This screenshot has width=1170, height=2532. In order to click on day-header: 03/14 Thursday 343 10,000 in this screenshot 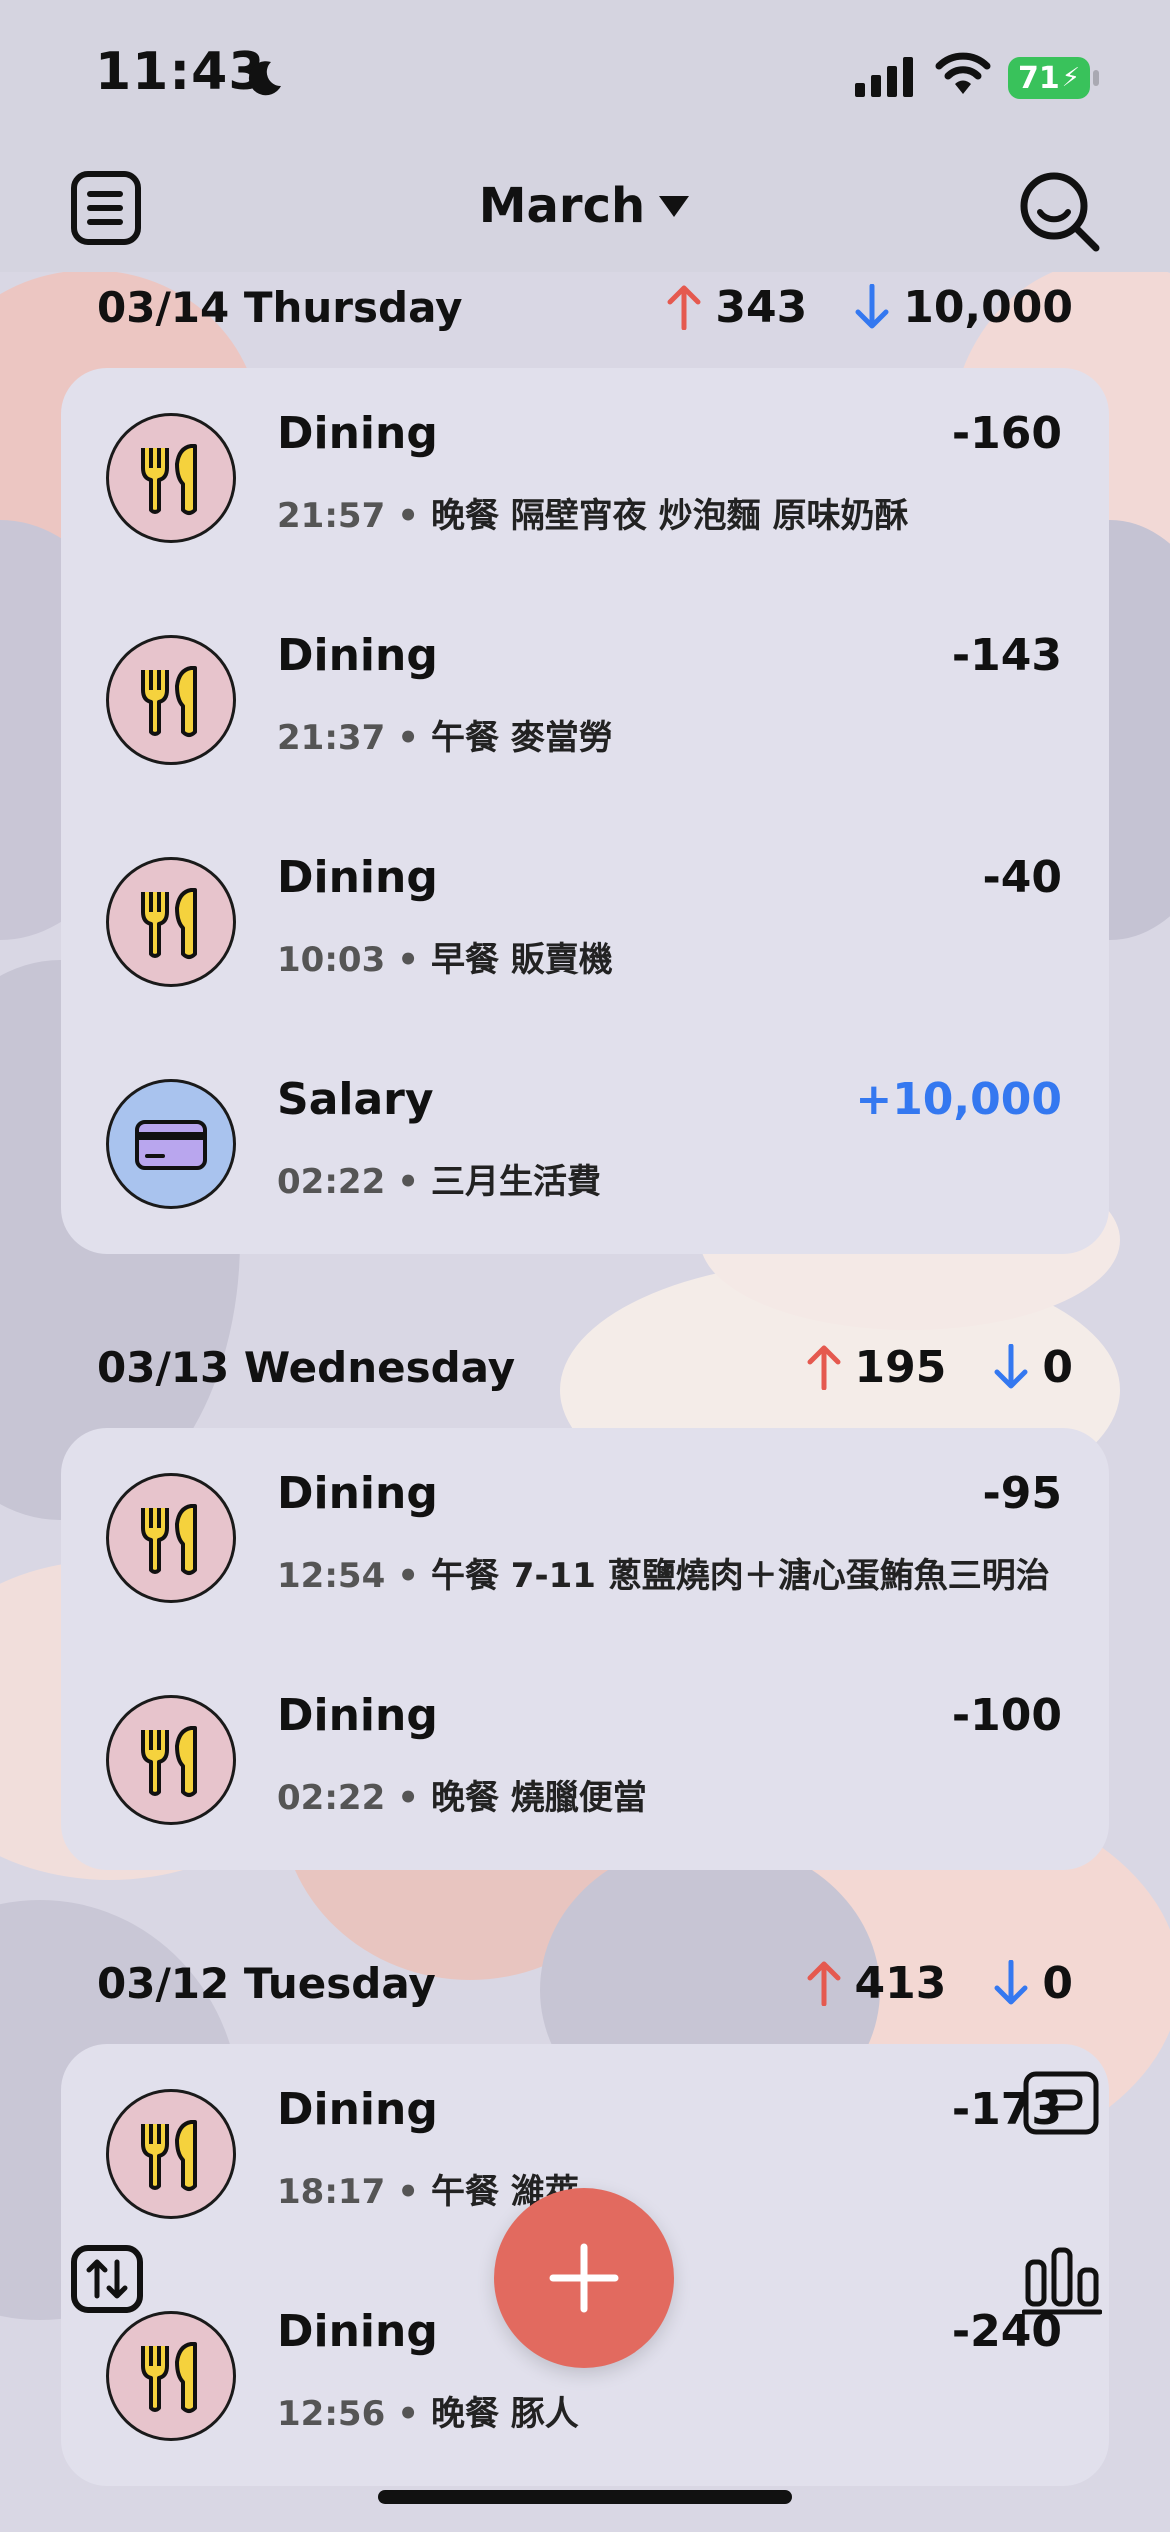, I will do `click(585, 307)`.